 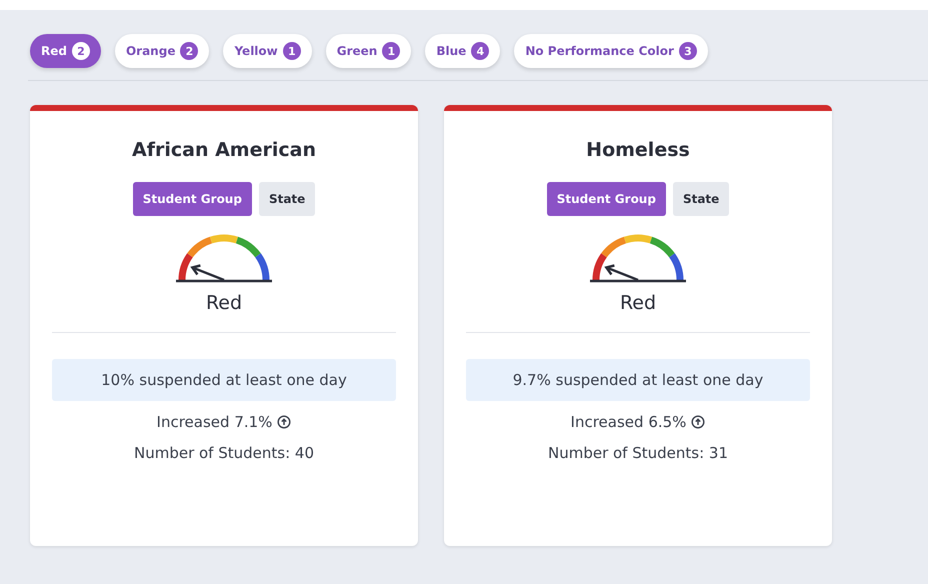 What do you see at coordinates (214, 422) in the screenshot?
I see `change-text: Increased 7.1%` at bounding box center [214, 422].